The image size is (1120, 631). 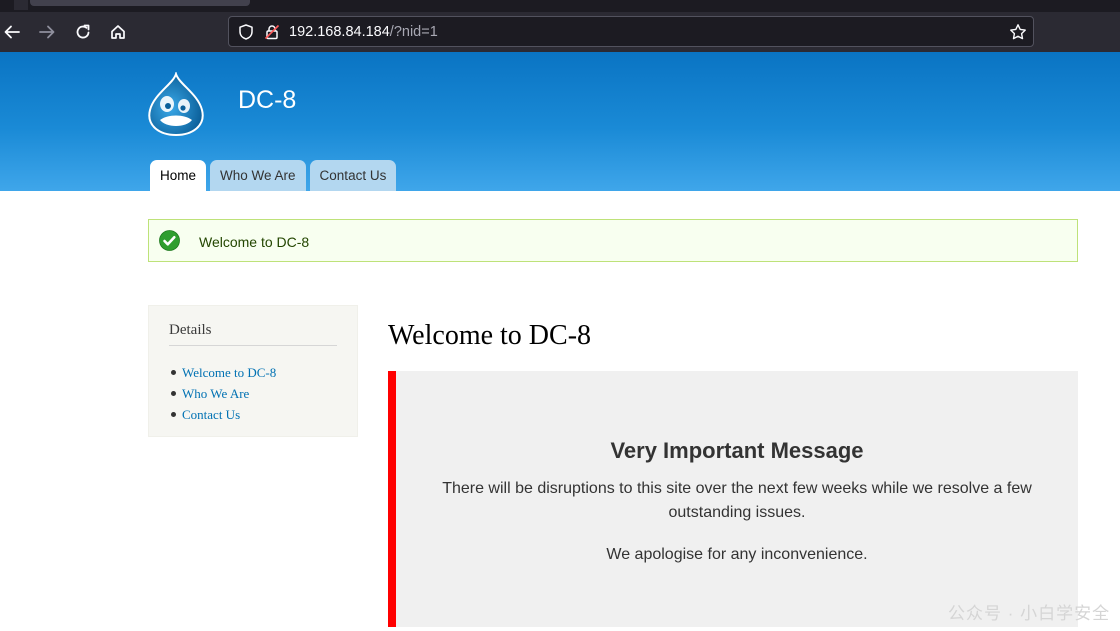 I want to click on sidebar-link-who-we-are: Who We Are, so click(x=215, y=394).